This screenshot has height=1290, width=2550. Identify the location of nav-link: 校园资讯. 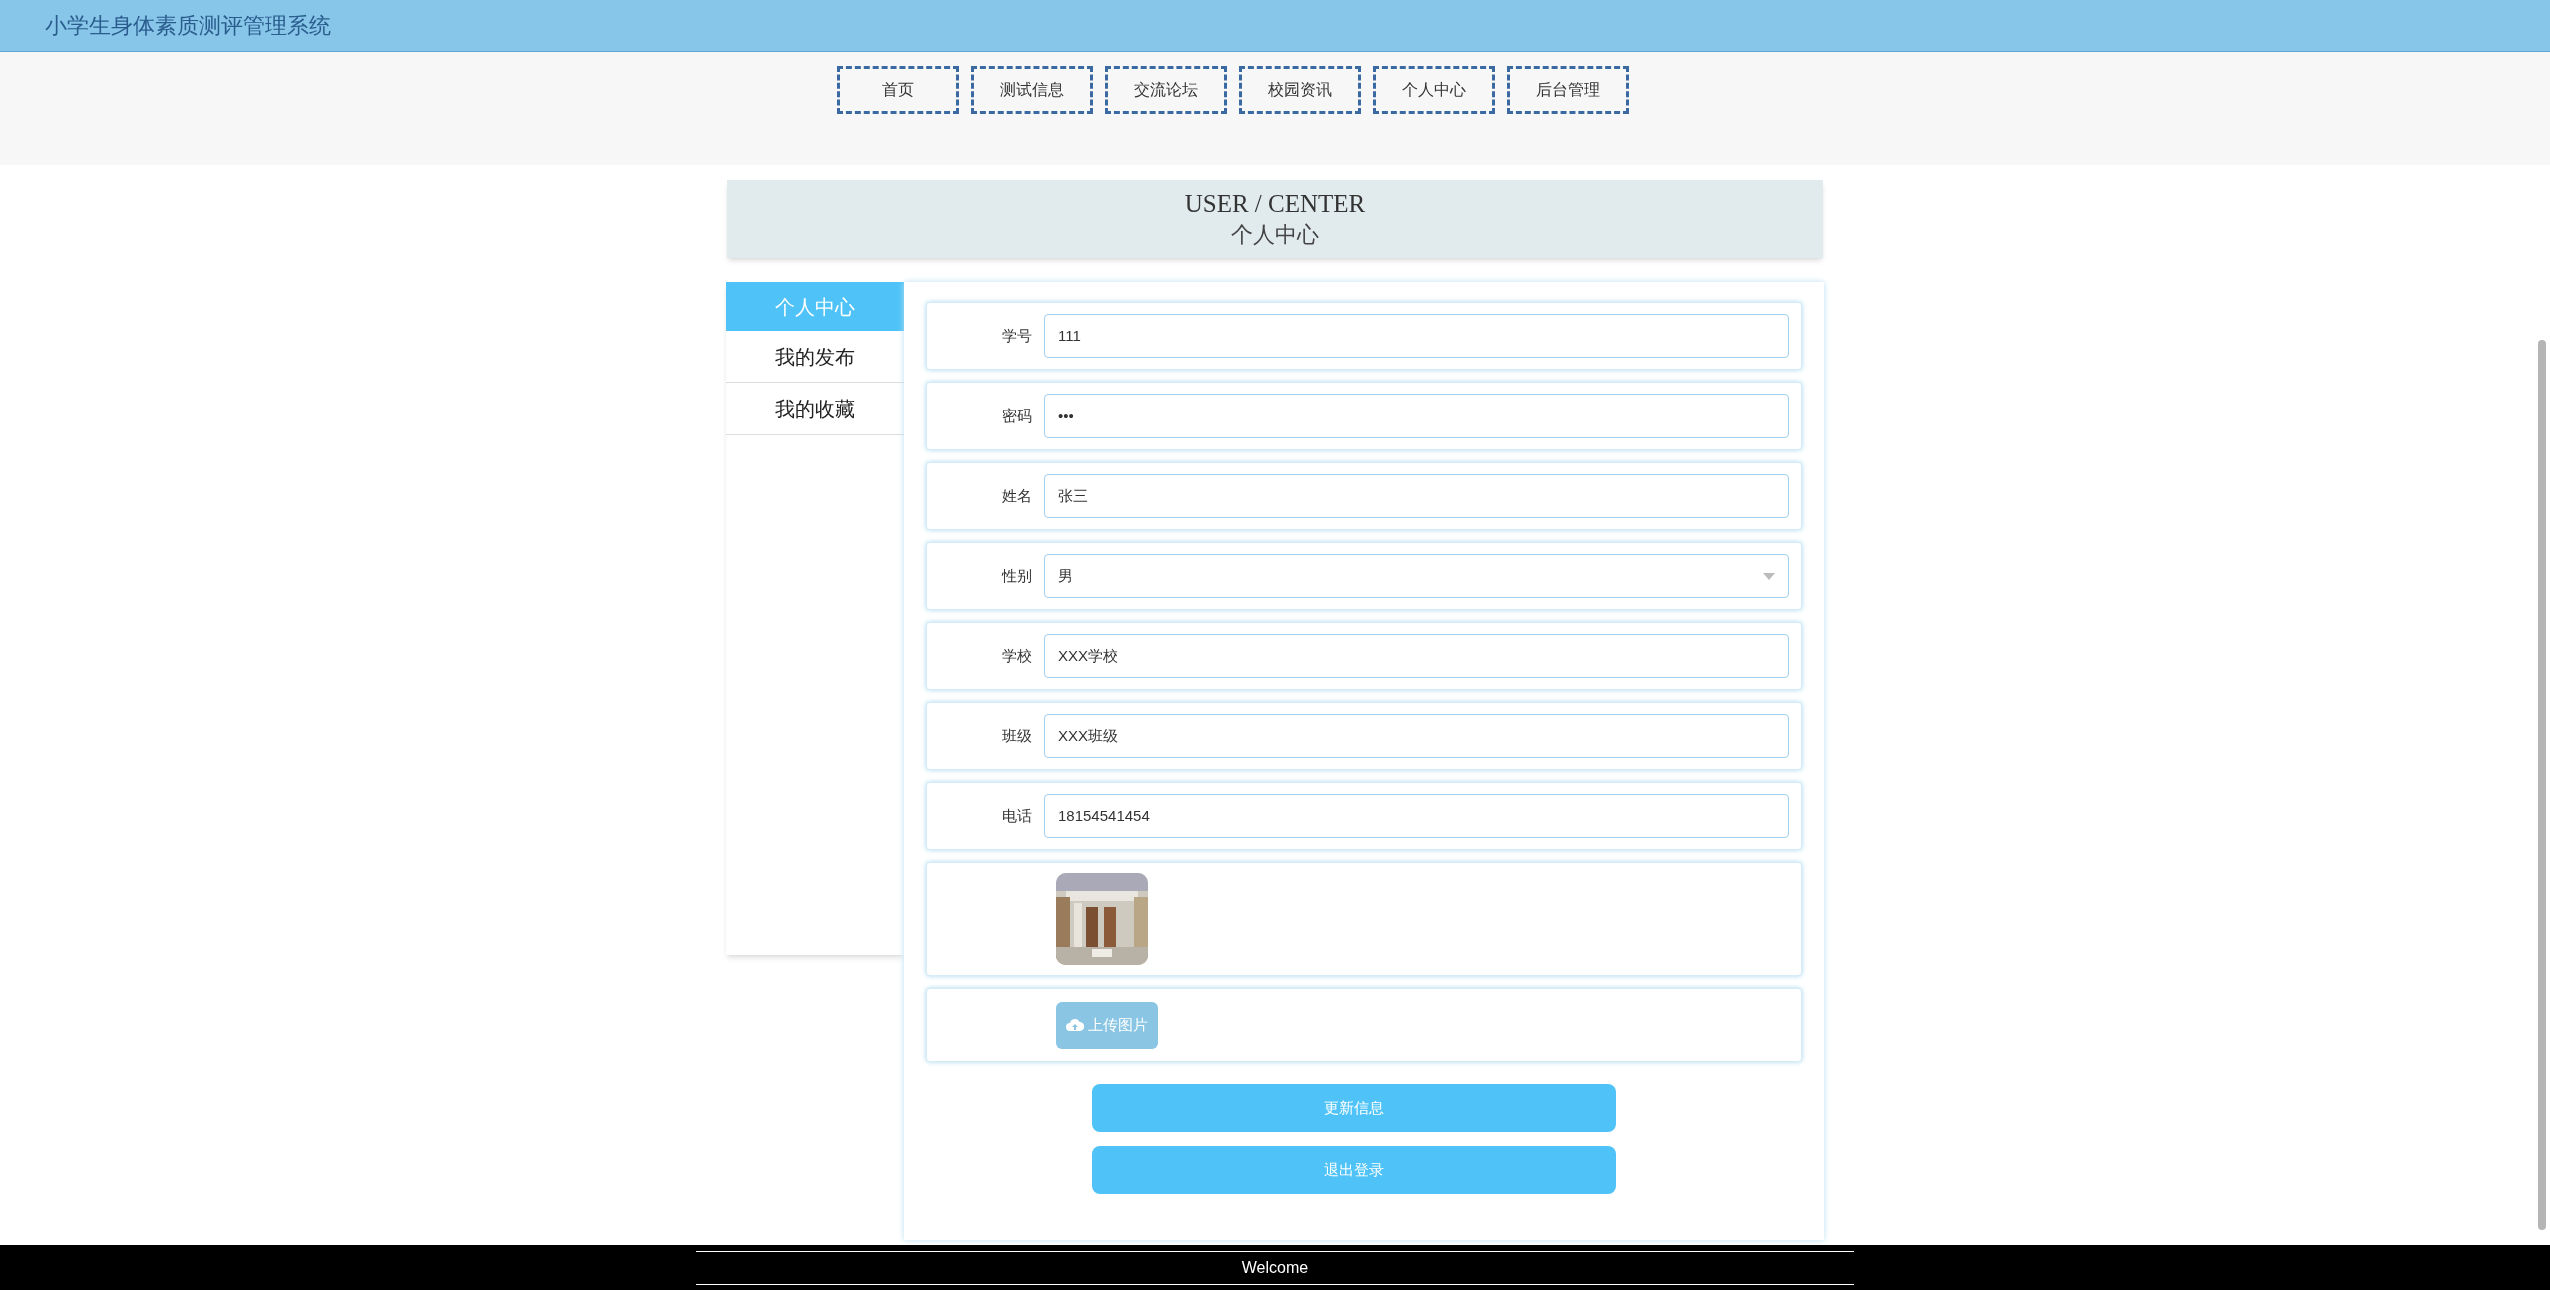
(1299, 90).